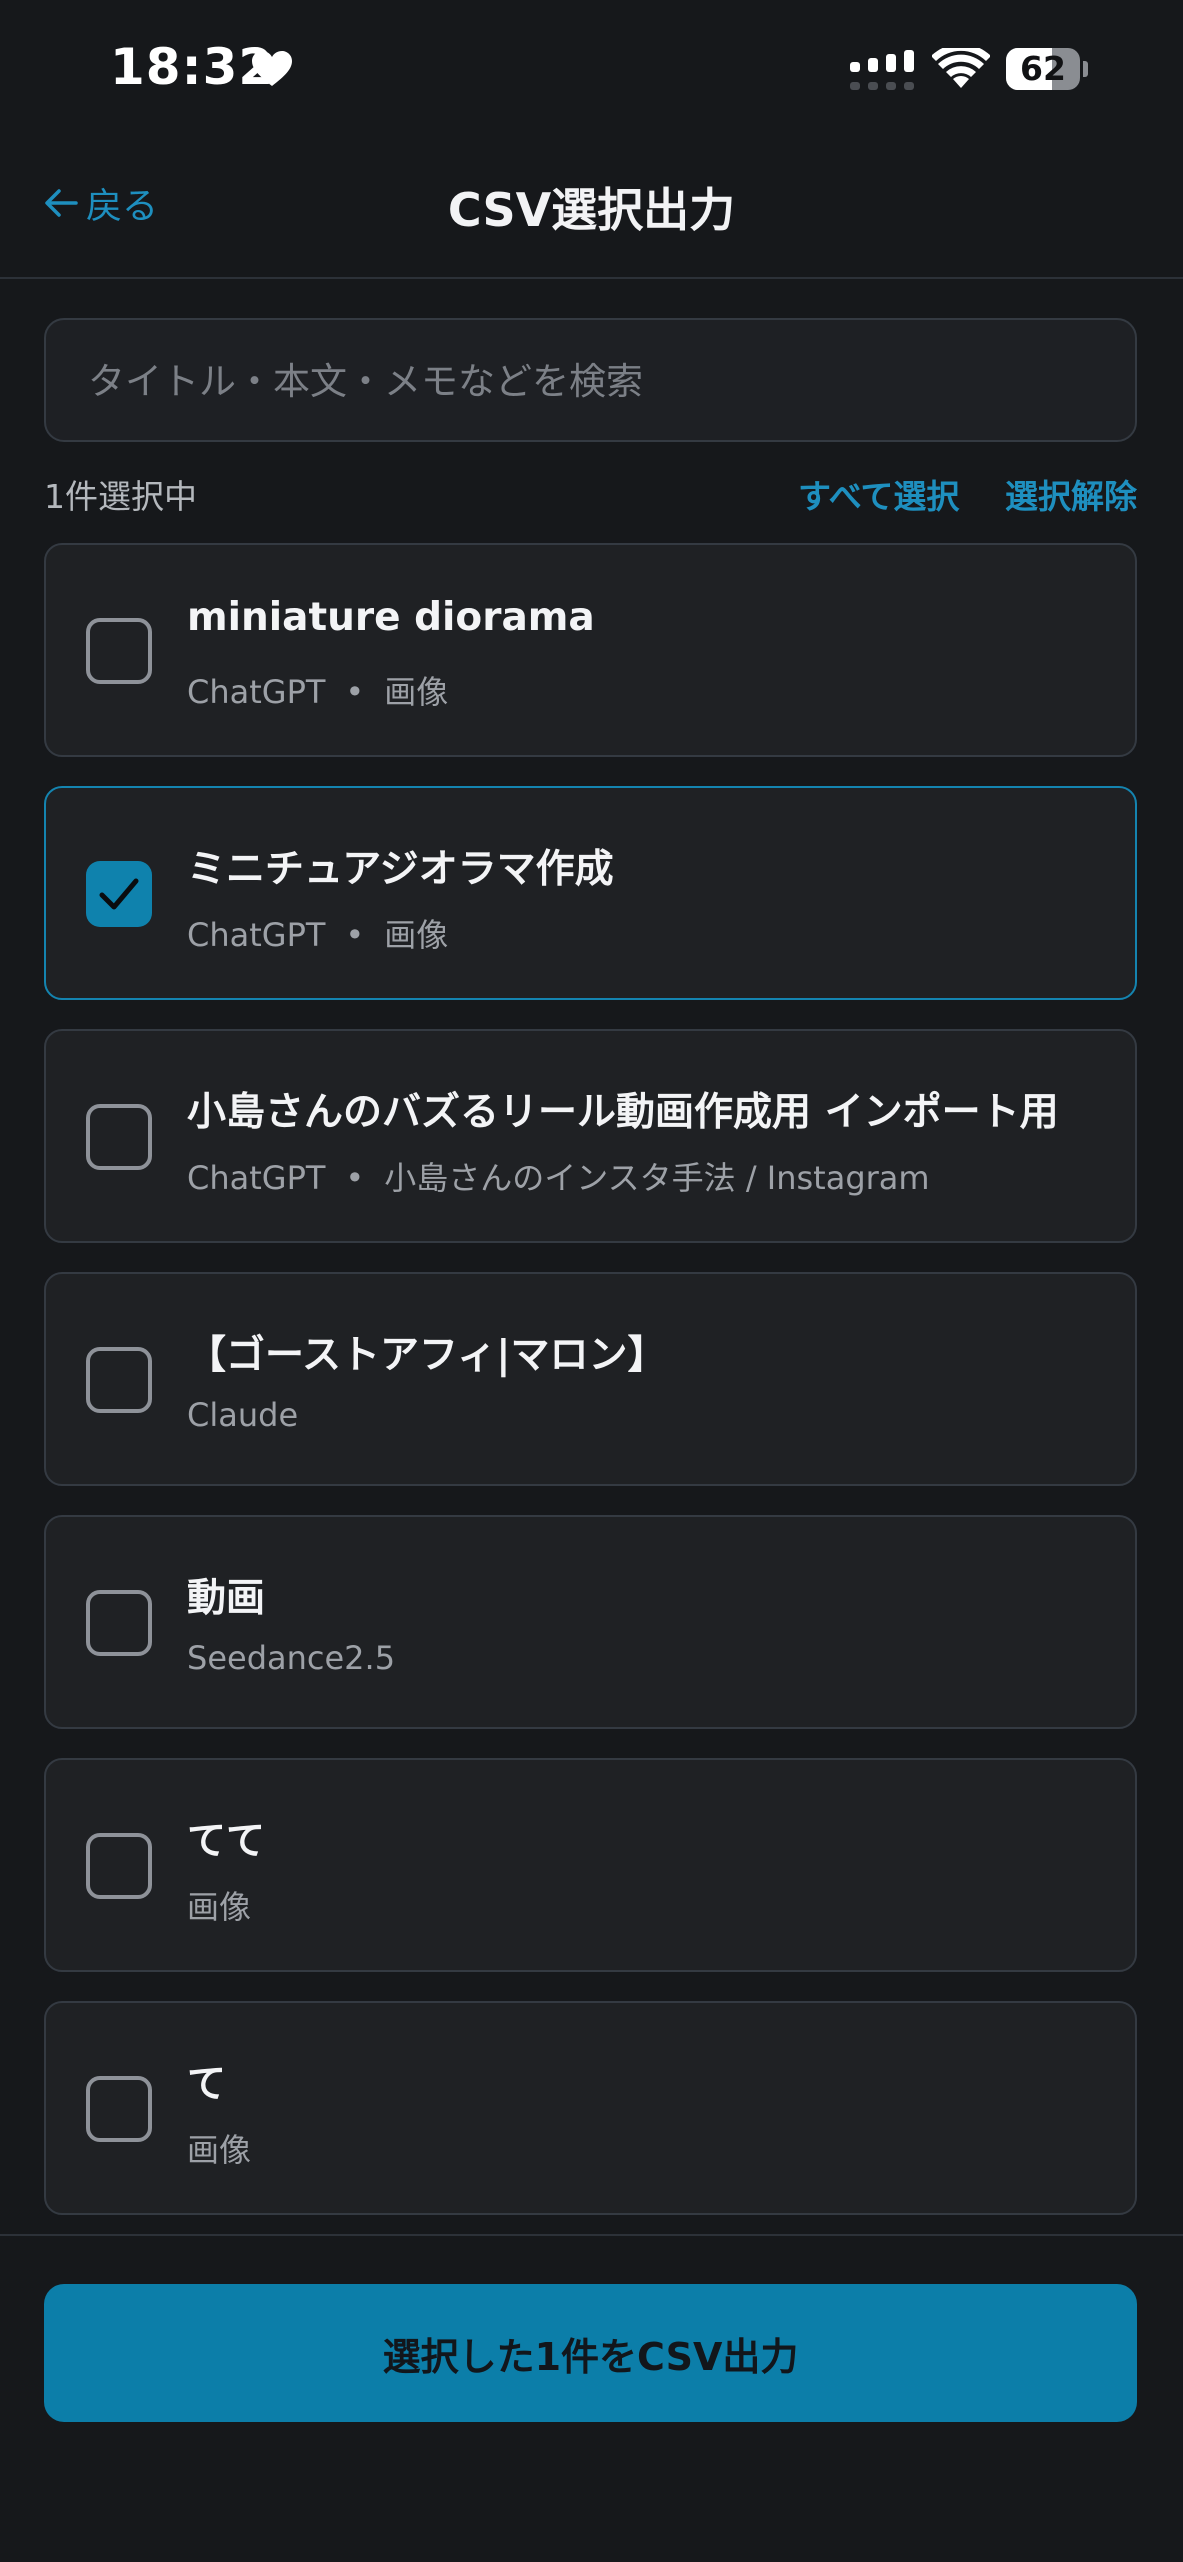 The image size is (1183, 2562). I want to click on list-item: 【ゴーストアフィ|マロン】 Claude, so click(590, 1379).